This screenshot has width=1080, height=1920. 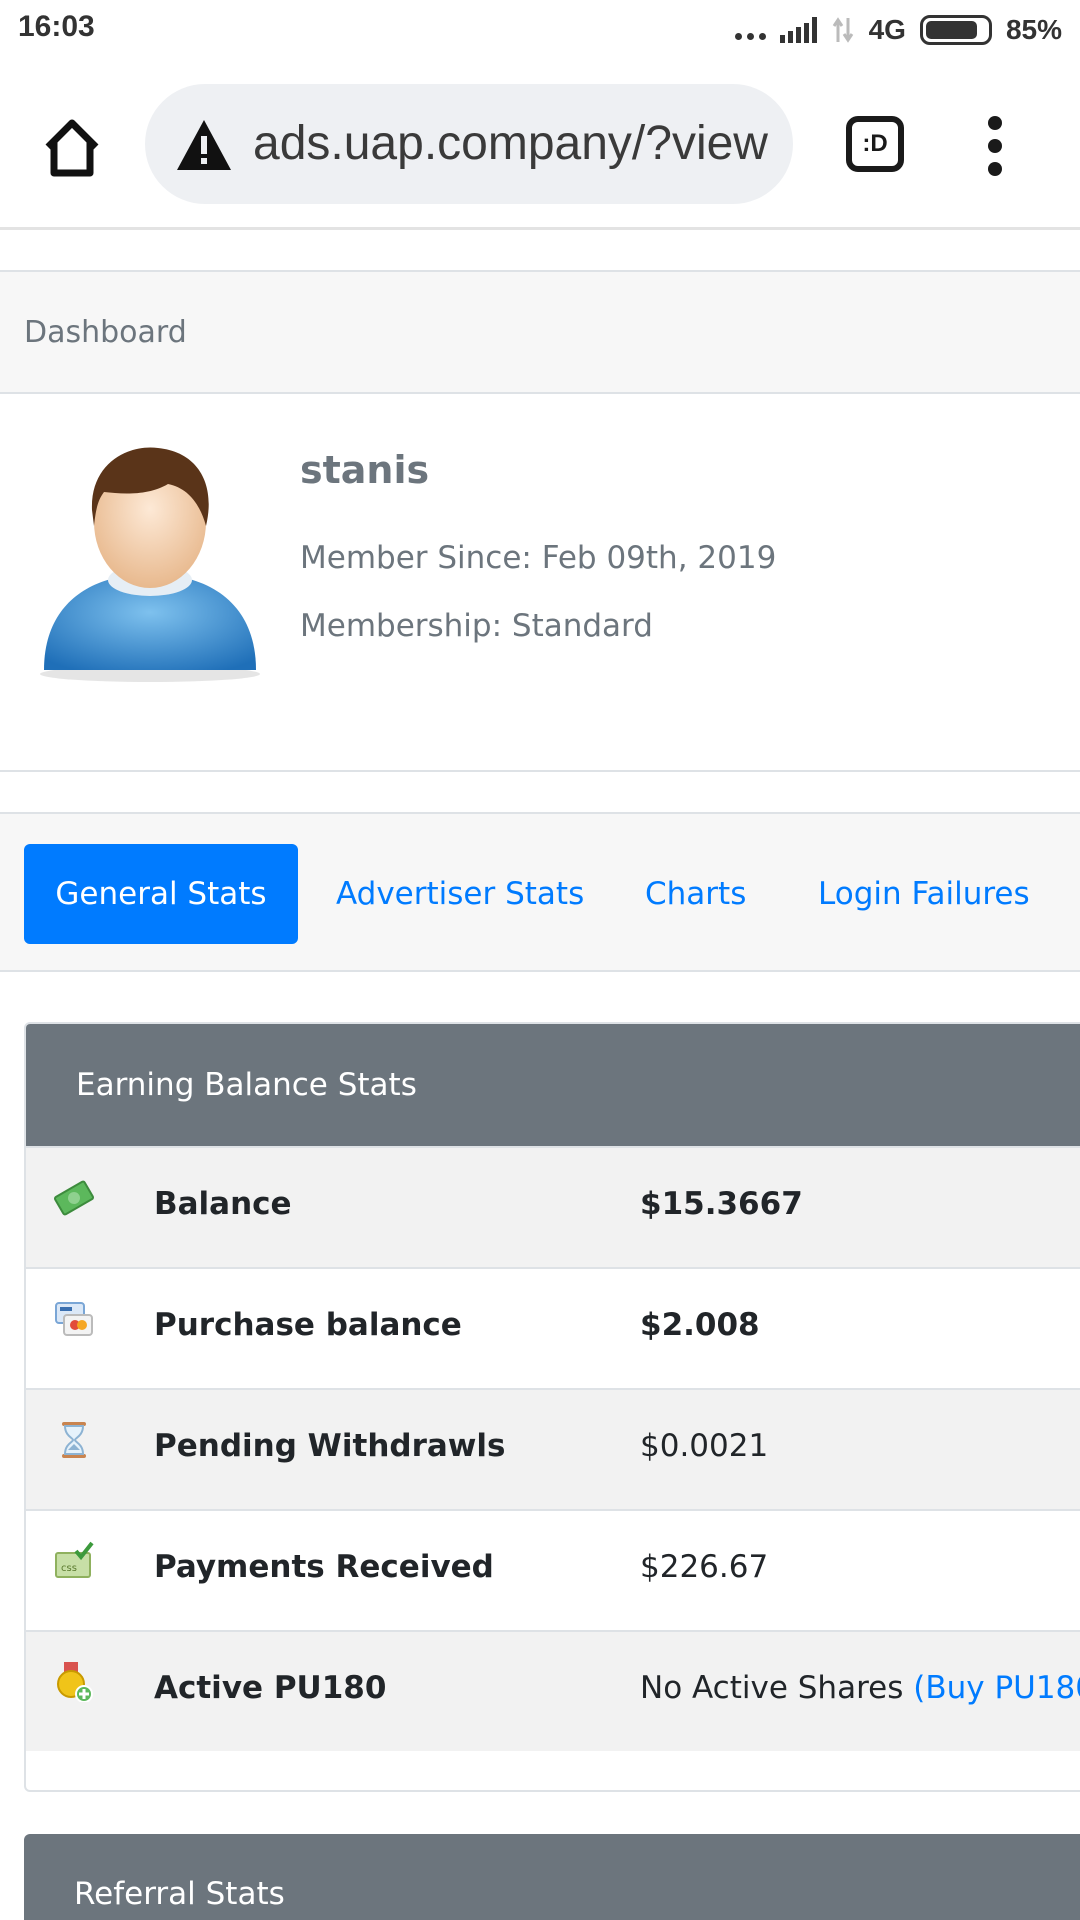 What do you see at coordinates (553, 1569) in the screenshot?
I see `table-row: css Payments Received $226.67` at bounding box center [553, 1569].